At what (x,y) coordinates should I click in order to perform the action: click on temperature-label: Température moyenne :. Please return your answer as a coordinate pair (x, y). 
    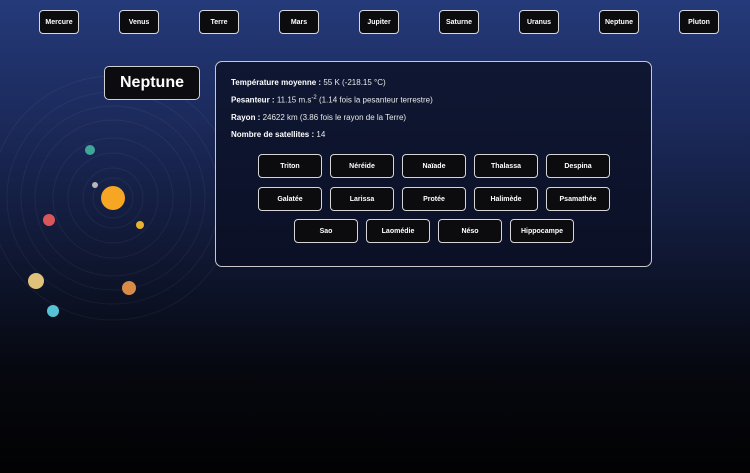
    Looking at the image, I should click on (276, 82).